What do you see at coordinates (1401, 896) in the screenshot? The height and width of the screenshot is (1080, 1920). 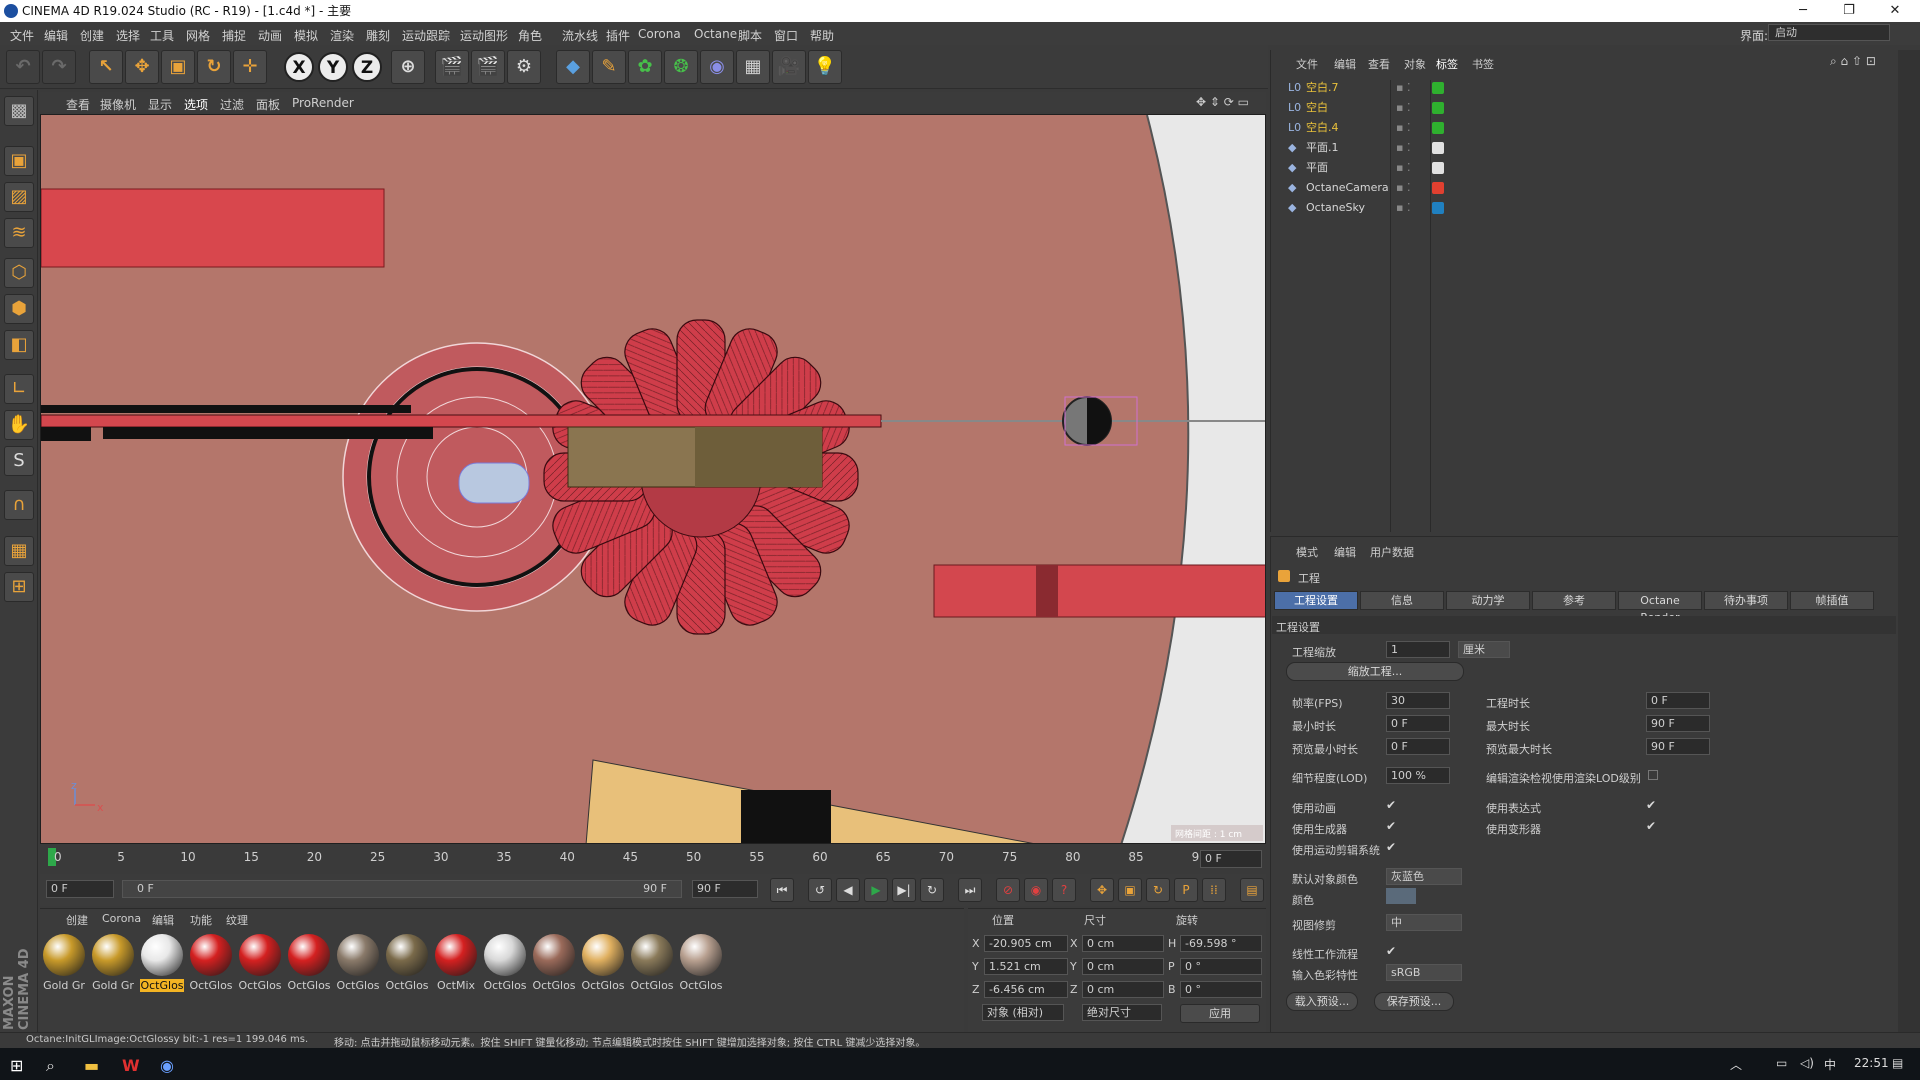 I see `color-swatch` at bounding box center [1401, 896].